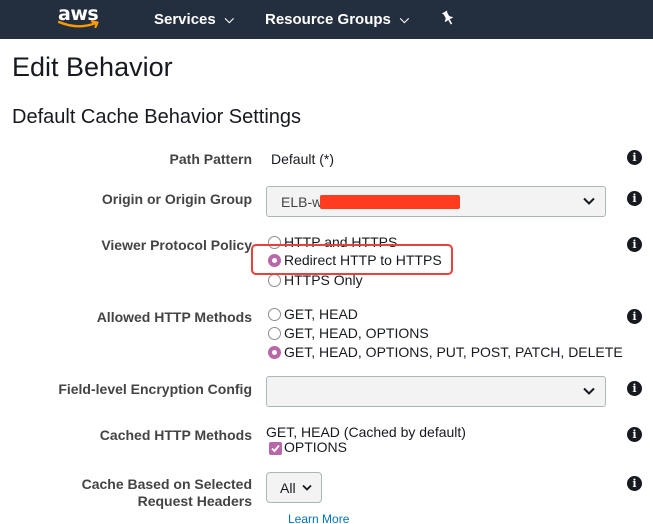 The width and height of the screenshot is (653, 524). Describe the element at coordinates (176, 199) in the screenshot. I see `origin-label: Origin or Origin Group` at that location.